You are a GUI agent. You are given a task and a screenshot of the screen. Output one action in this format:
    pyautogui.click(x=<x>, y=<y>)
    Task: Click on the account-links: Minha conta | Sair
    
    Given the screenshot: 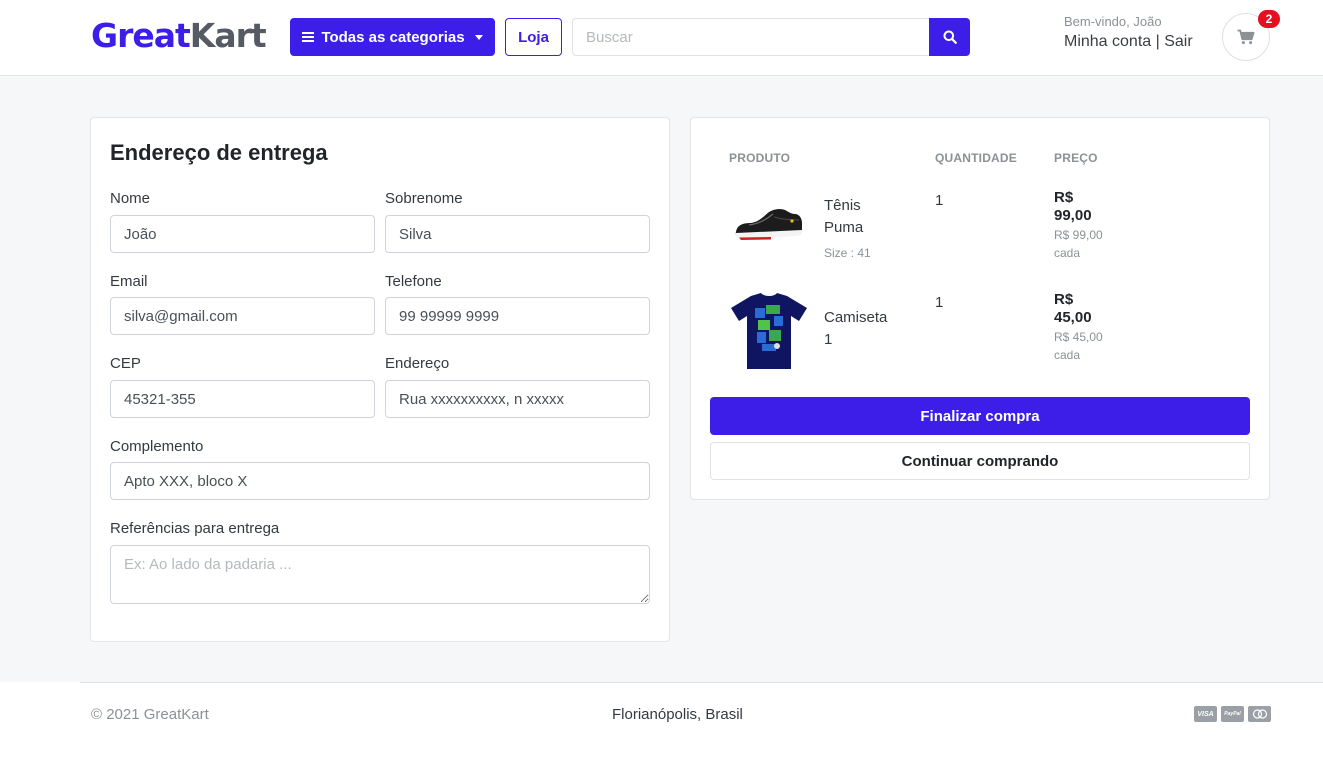 What is the action you would take?
    pyautogui.click(x=1128, y=42)
    